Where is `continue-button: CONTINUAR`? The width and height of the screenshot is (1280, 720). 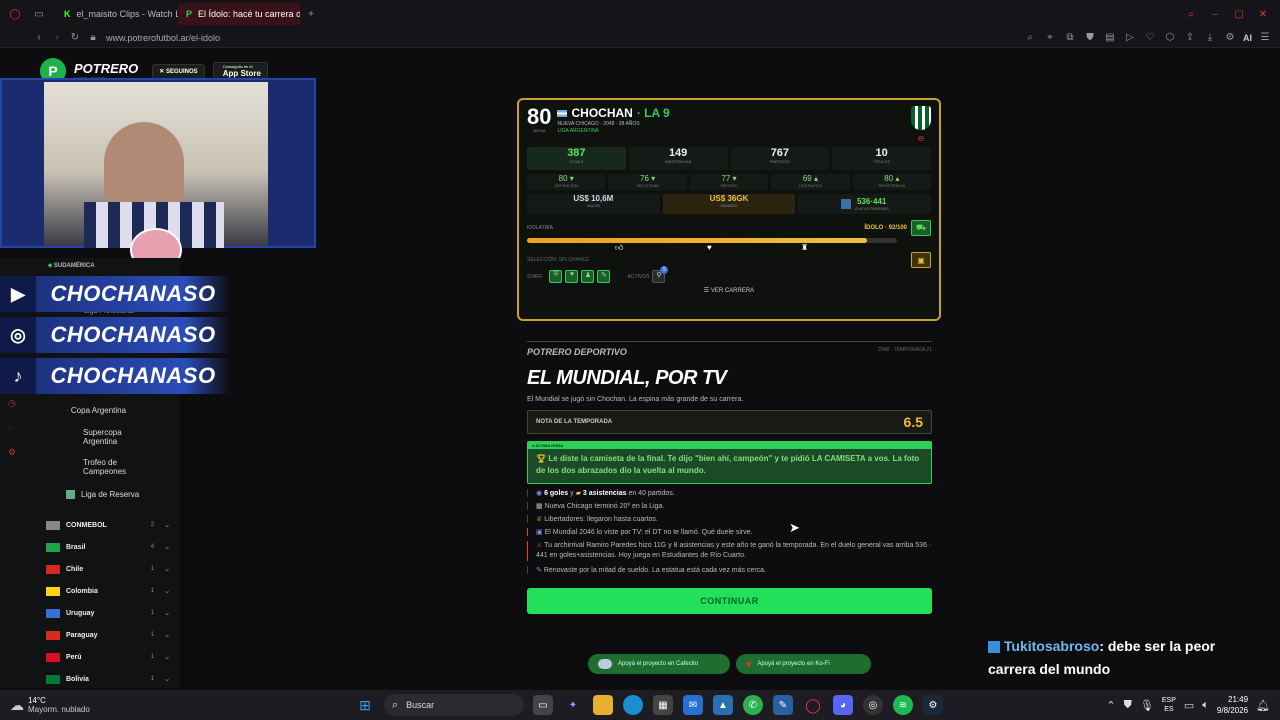
continue-button: CONTINUAR is located at coordinates (729, 601).